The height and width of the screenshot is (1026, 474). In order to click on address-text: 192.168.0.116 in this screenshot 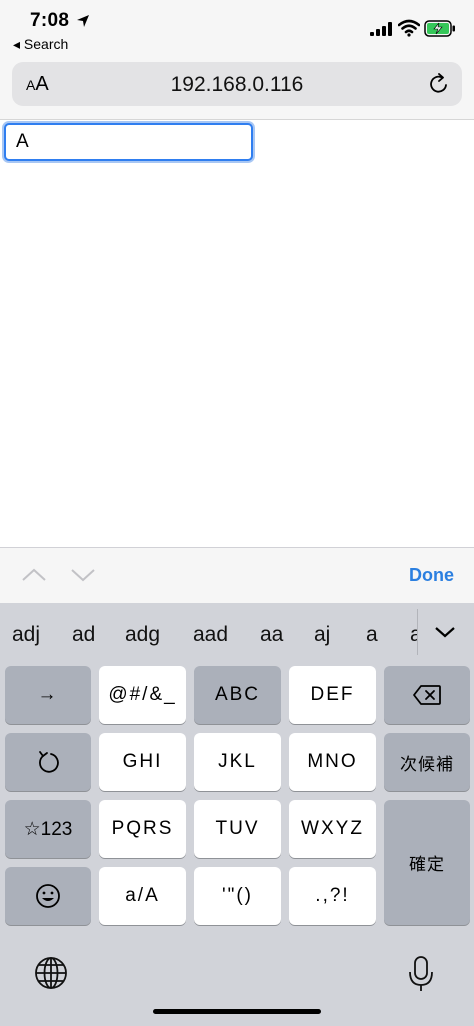, I will do `click(237, 85)`.